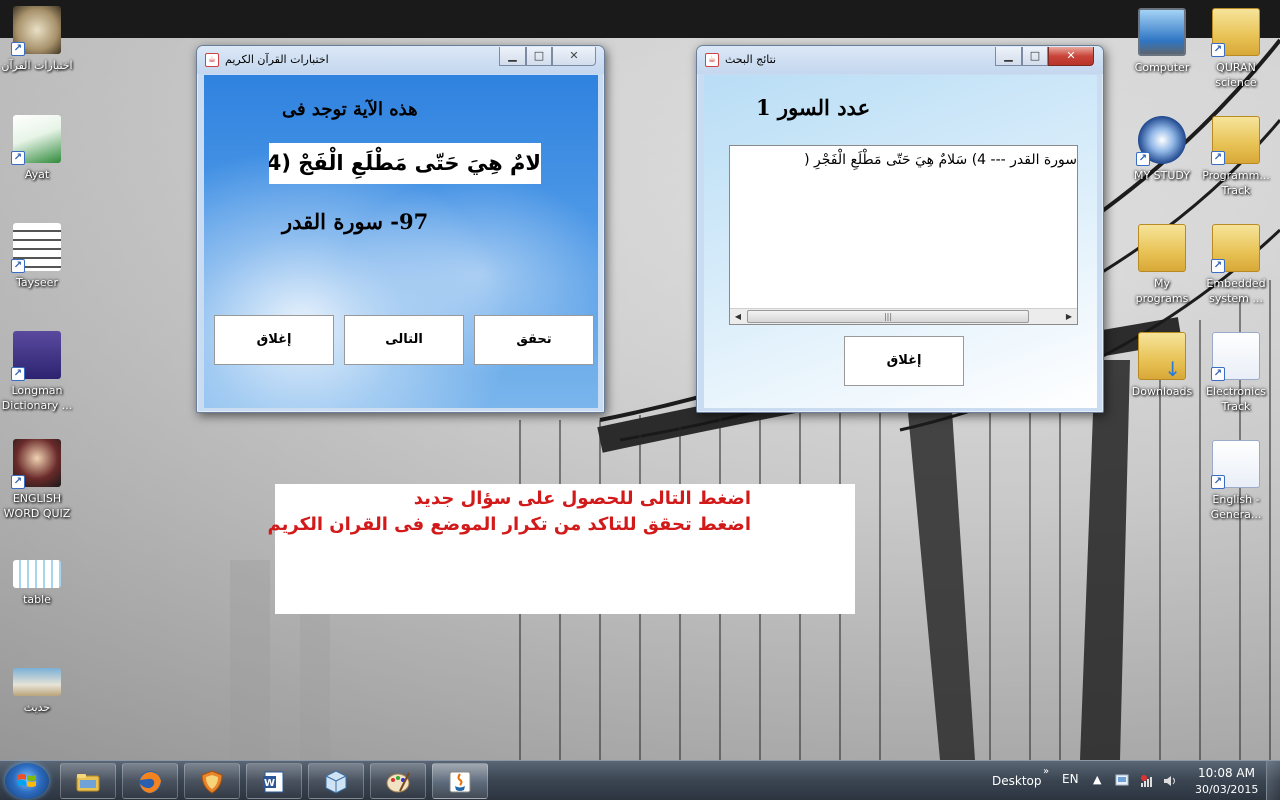 This screenshot has width=1280, height=800. I want to click on desktop-icon-quran-tests: ↗ اختبارات القرآن, so click(37, 39).